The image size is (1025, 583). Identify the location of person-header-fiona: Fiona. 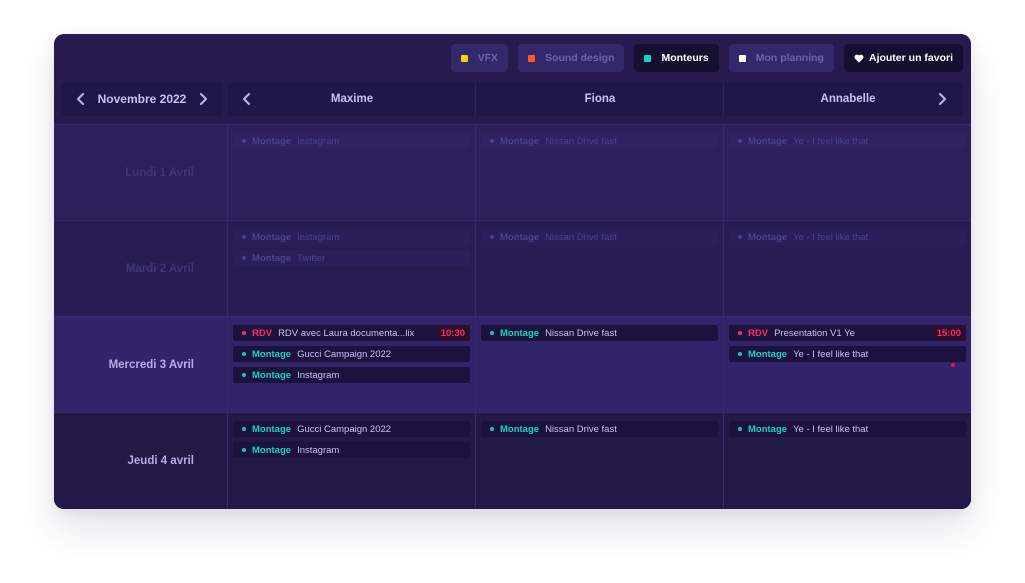
(600, 99).